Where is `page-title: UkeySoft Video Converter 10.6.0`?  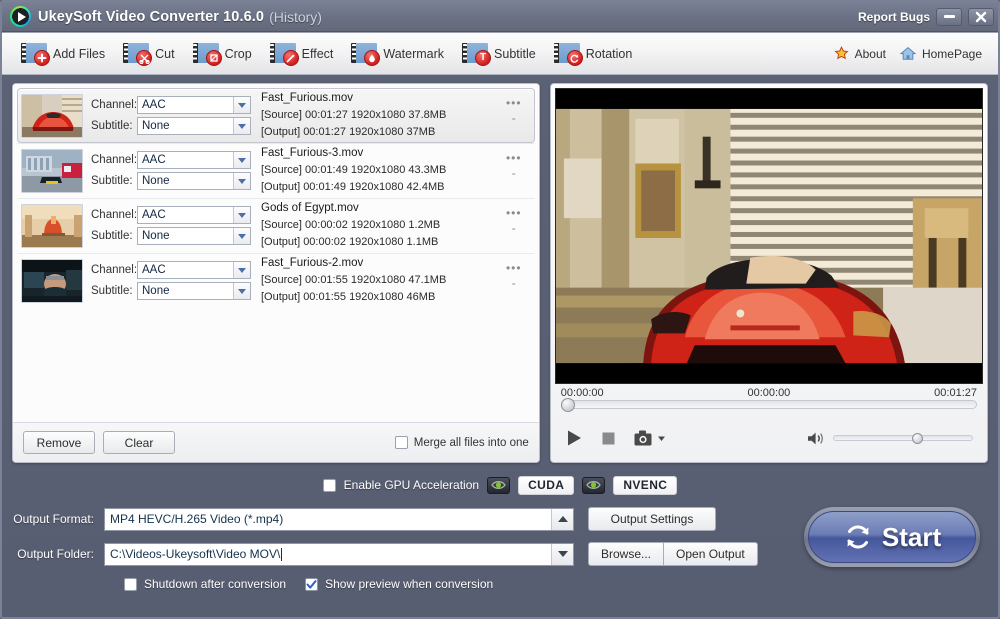 page-title: UkeySoft Video Converter 10.6.0 is located at coordinates (151, 16).